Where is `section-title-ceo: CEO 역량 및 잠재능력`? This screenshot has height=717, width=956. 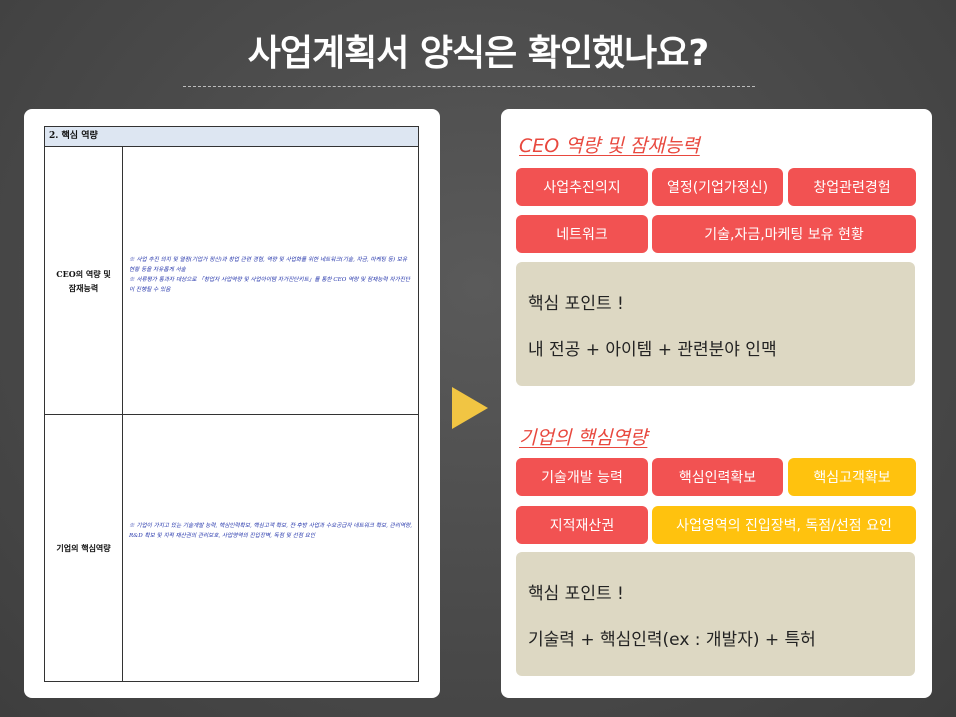 section-title-ceo: CEO 역량 및 잠재능력 is located at coordinates (609, 146).